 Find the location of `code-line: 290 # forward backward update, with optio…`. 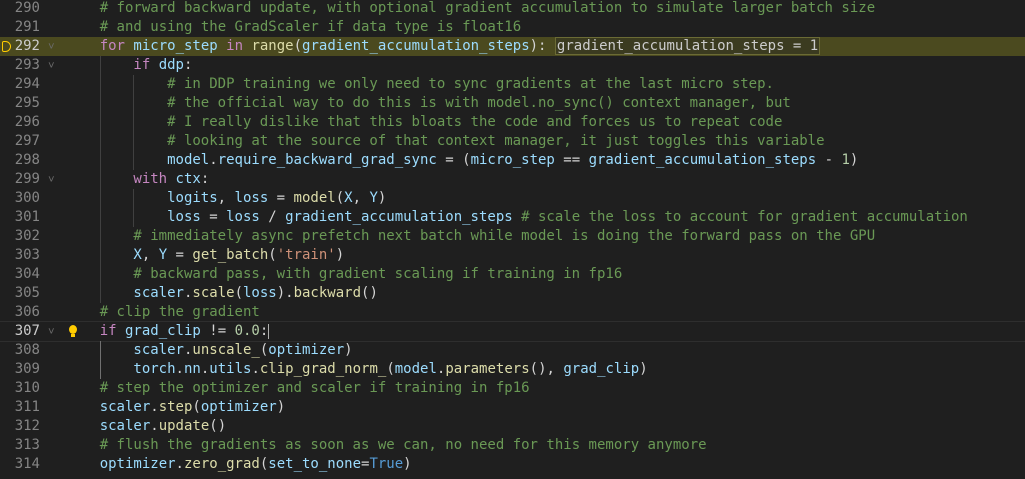

code-line: 290 # forward backward update, with optio… is located at coordinates (512, 9).